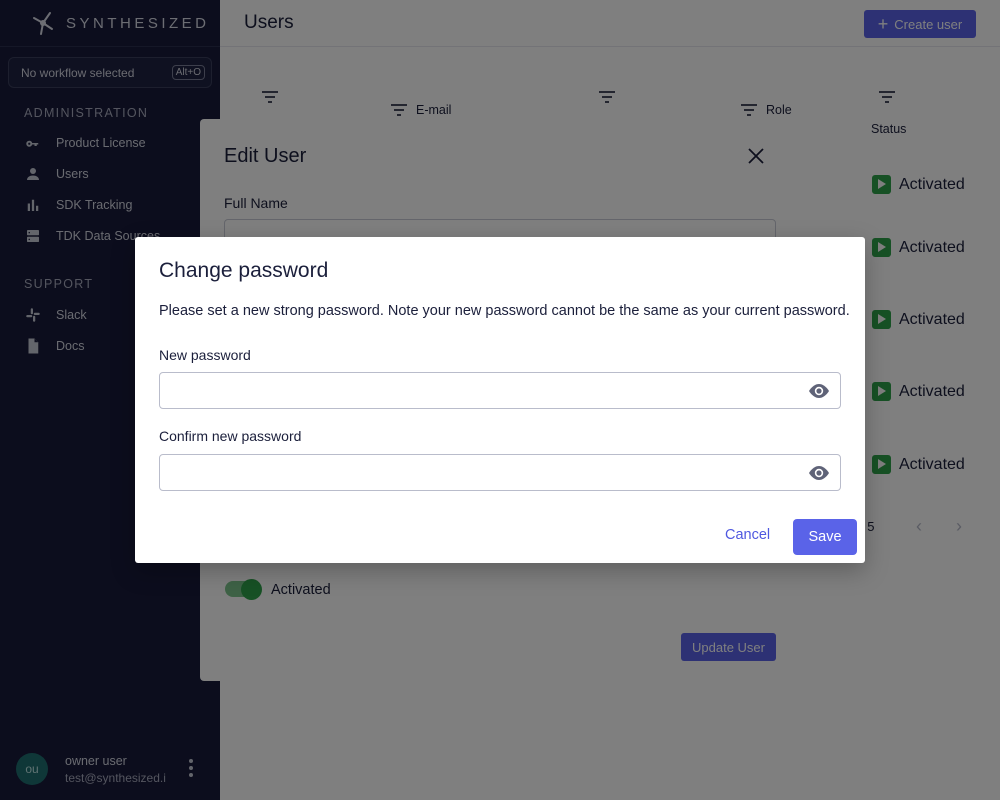 This screenshot has width=1000, height=800. What do you see at coordinates (205, 355) in the screenshot?
I see `new-password-label: New password` at bounding box center [205, 355].